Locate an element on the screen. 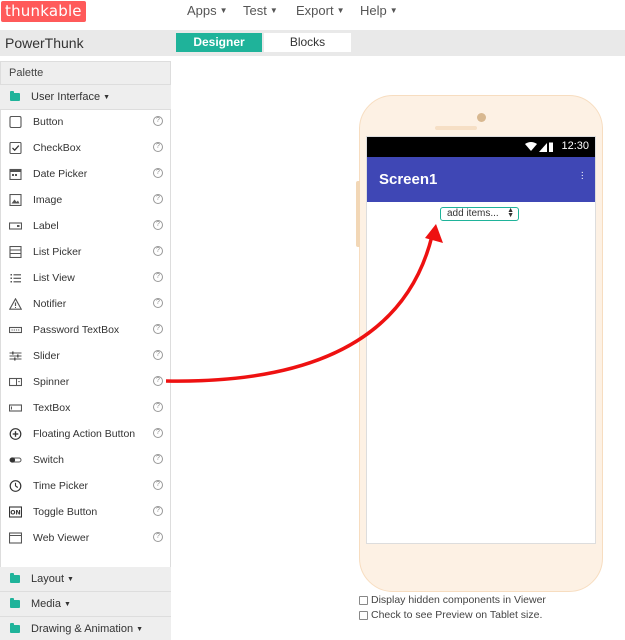  status-time: 12:30 is located at coordinates (575, 146).